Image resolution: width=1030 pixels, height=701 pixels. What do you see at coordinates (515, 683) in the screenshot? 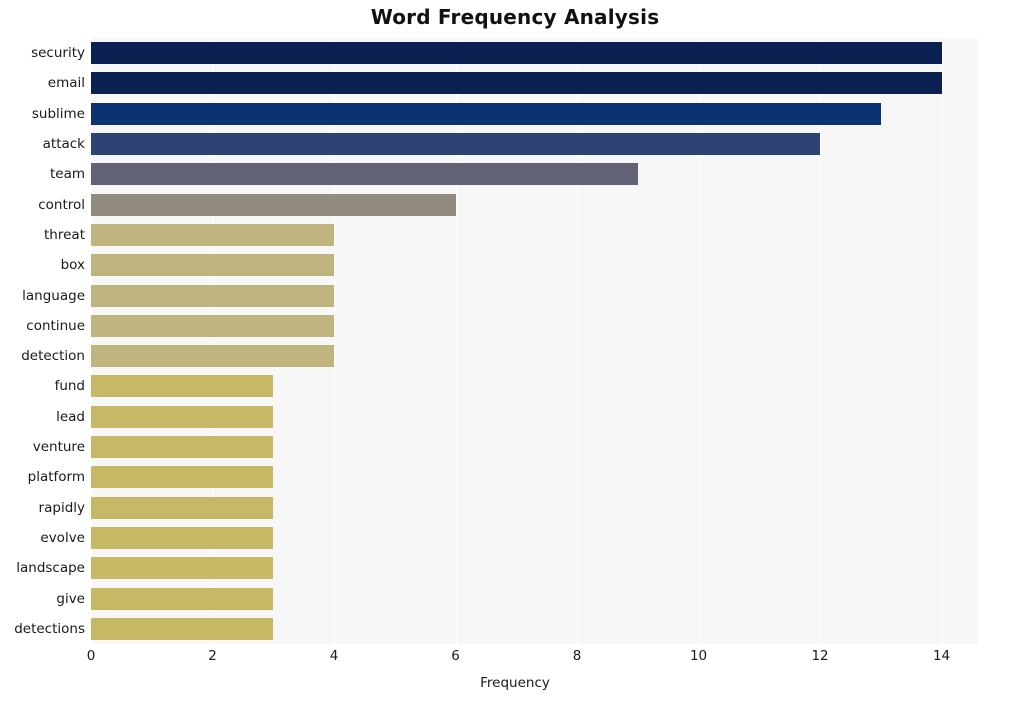
I see `x-axis-title: Frequency` at bounding box center [515, 683].